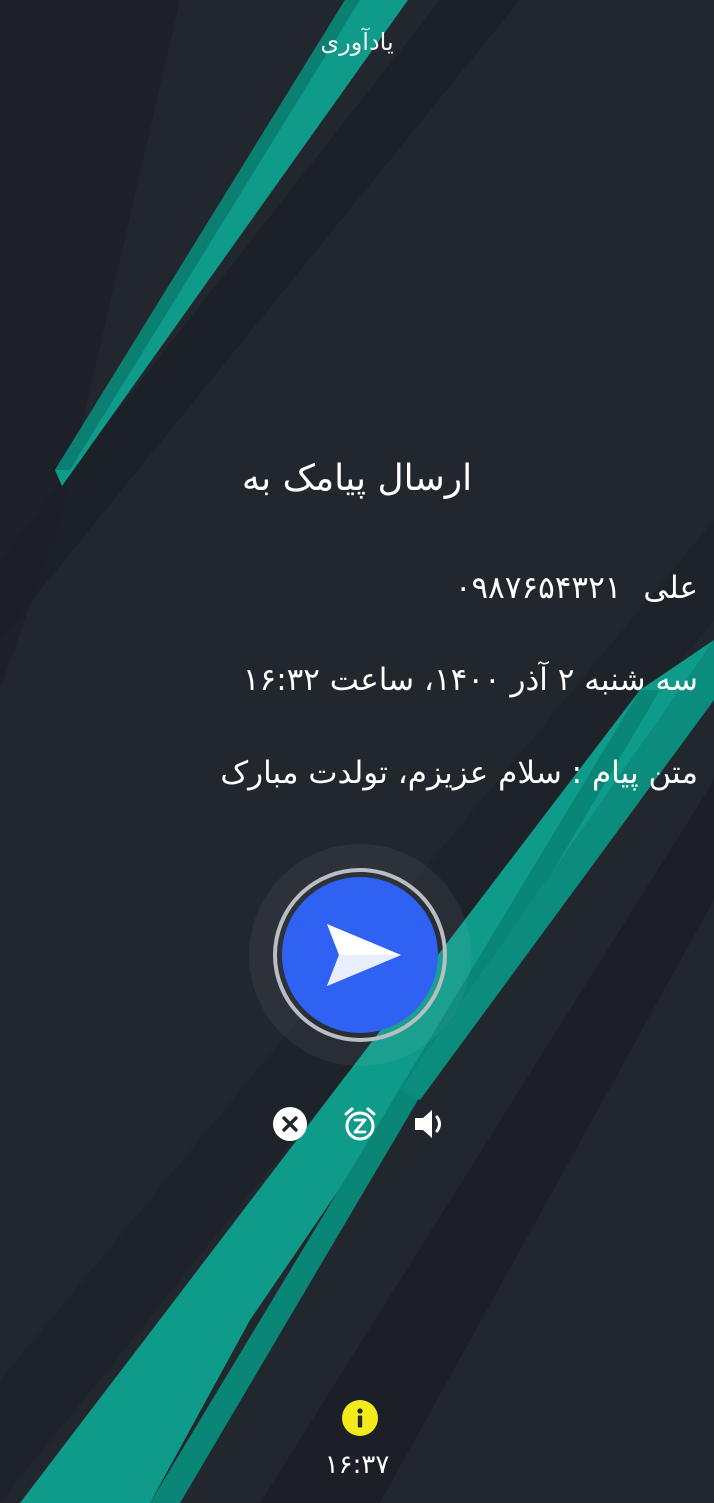  What do you see at coordinates (538, 588) in the screenshot?
I see `contact-number: ۰۹۸۷۶۵۴۳۲۱` at bounding box center [538, 588].